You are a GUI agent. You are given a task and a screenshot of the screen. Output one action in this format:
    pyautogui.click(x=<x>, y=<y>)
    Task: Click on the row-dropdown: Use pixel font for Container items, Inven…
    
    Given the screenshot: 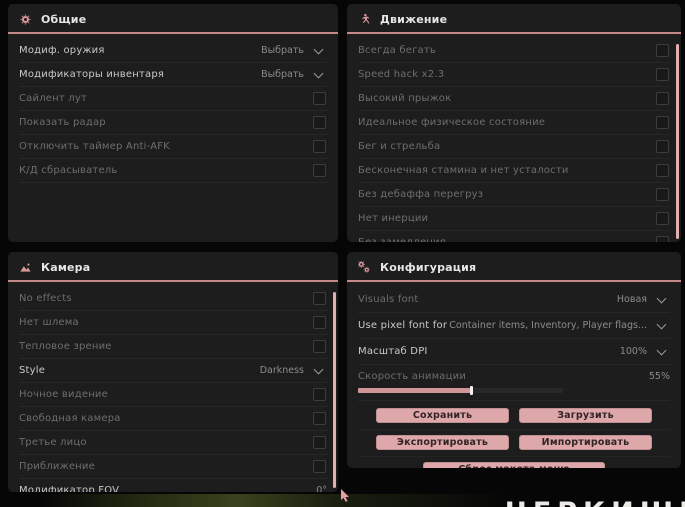 What is the action you would take?
    pyautogui.click(x=514, y=326)
    